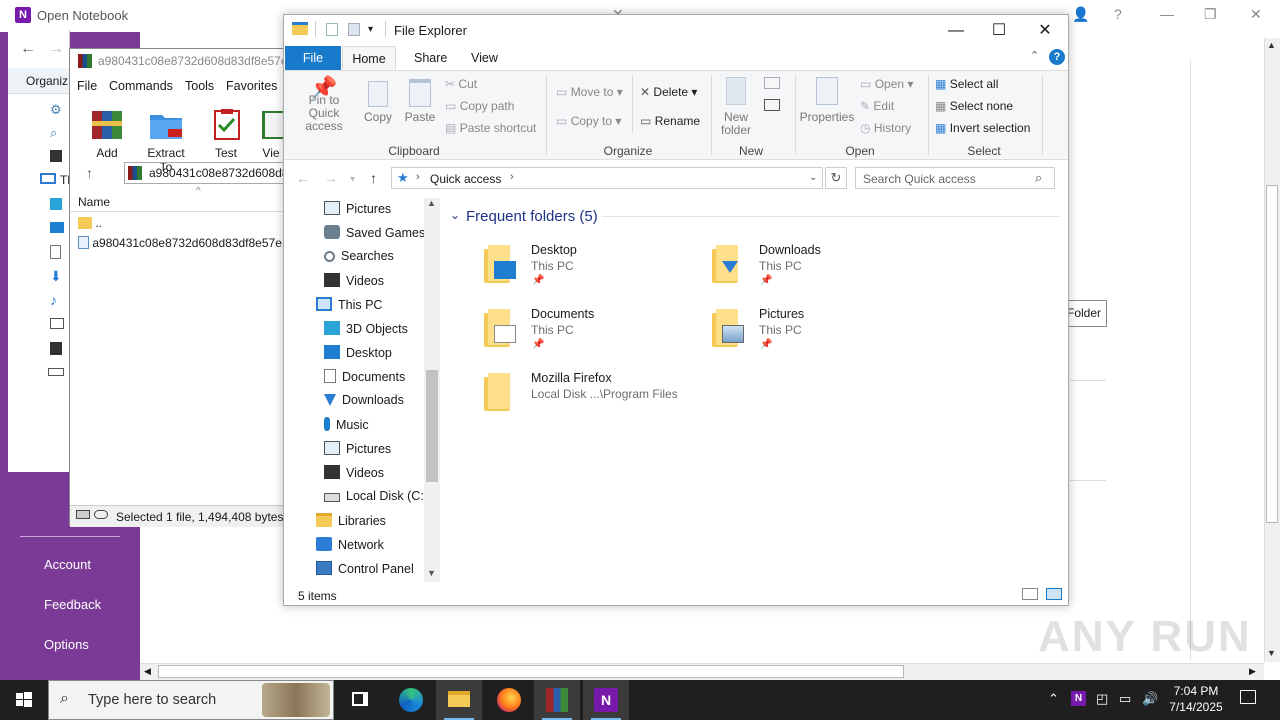 This screenshot has height=720, width=1280. What do you see at coordinates (357, 448) in the screenshot?
I see `nav-item-pictures: Pictures` at bounding box center [357, 448].